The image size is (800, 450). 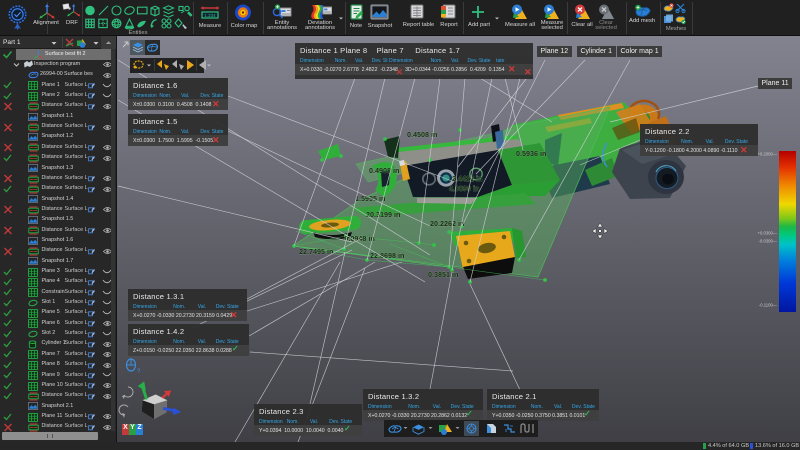 What do you see at coordinates (768, 305) in the screenshot?
I see `svg-text: -0.1100—` at bounding box center [768, 305].